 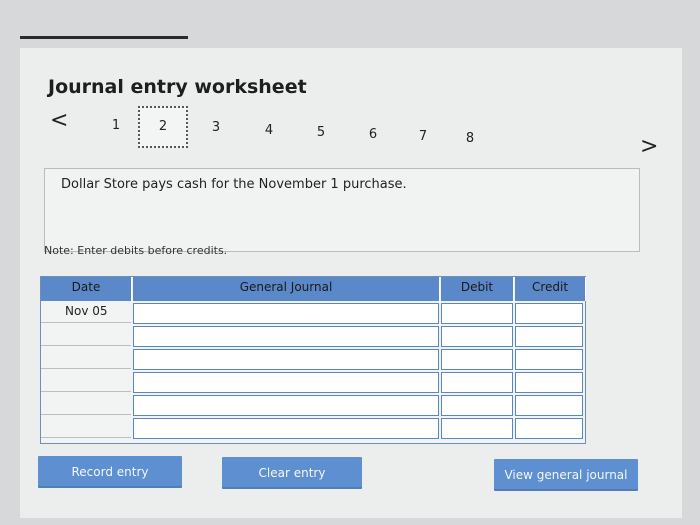 What do you see at coordinates (86, 289) in the screenshot?
I see `column-header-date: Date` at bounding box center [86, 289].